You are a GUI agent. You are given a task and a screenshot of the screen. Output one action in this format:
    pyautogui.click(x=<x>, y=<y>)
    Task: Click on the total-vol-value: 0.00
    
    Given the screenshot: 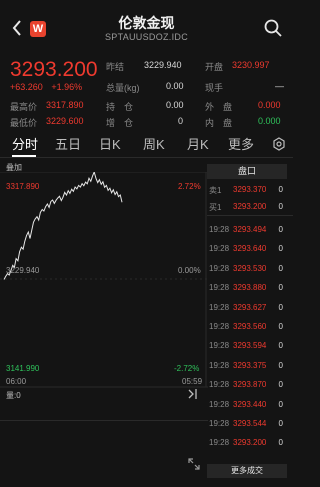 What is the action you would take?
    pyautogui.click(x=175, y=86)
    